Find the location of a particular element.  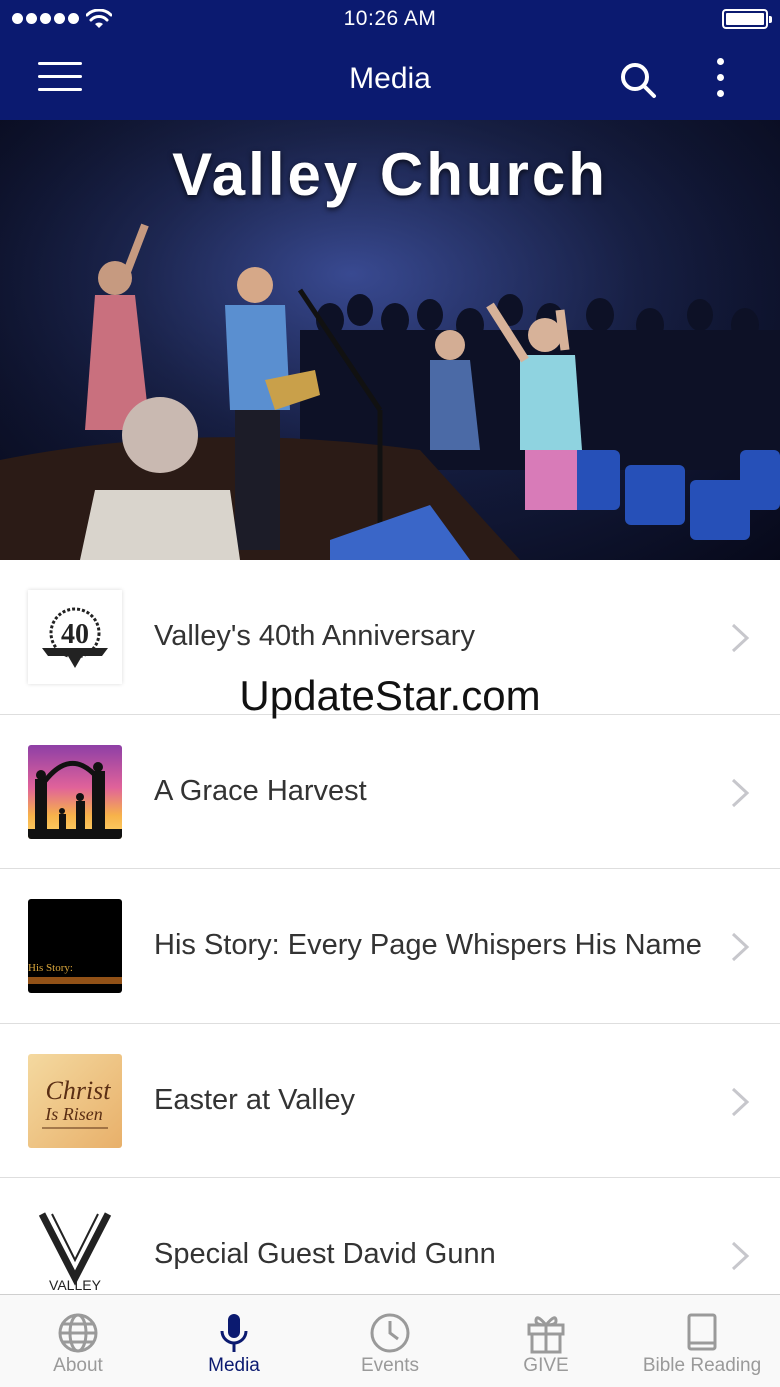

gift-icon is located at coordinates (546, 1335).